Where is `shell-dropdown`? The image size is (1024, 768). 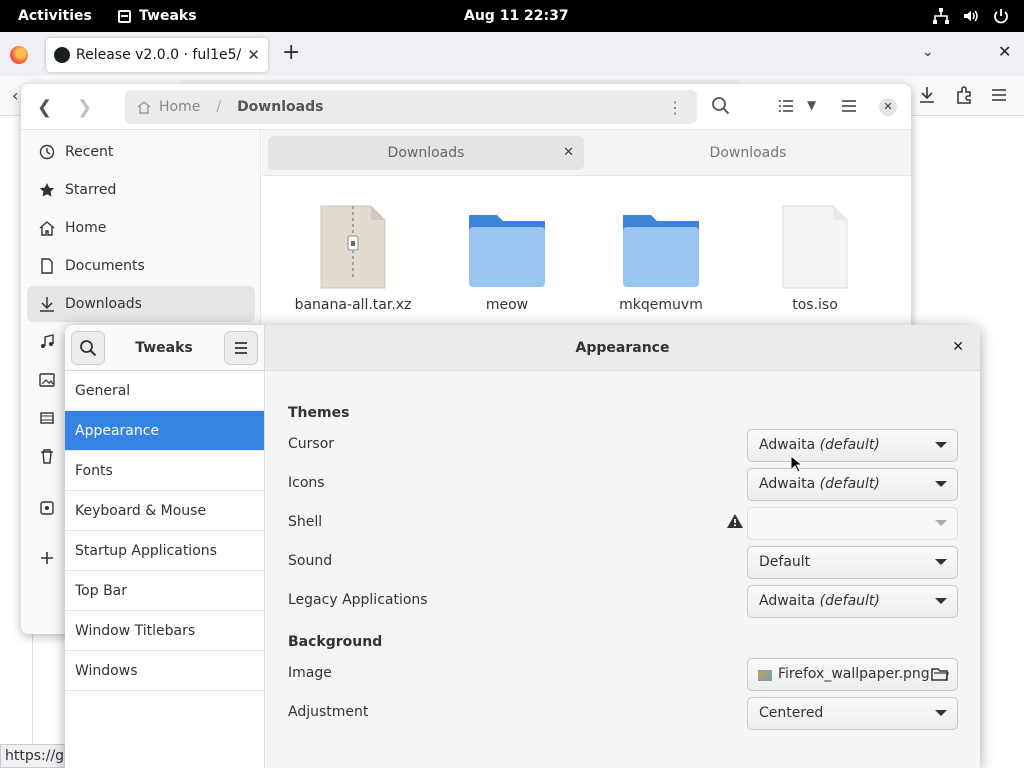
shell-dropdown is located at coordinates (852, 523).